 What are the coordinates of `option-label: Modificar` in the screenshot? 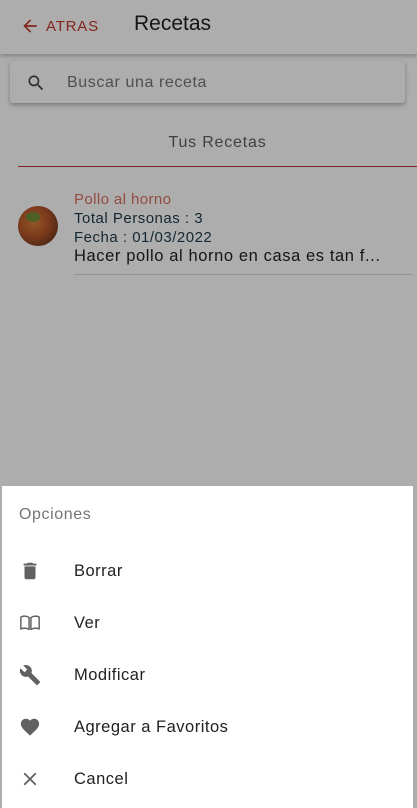 It's located at (110, 674).